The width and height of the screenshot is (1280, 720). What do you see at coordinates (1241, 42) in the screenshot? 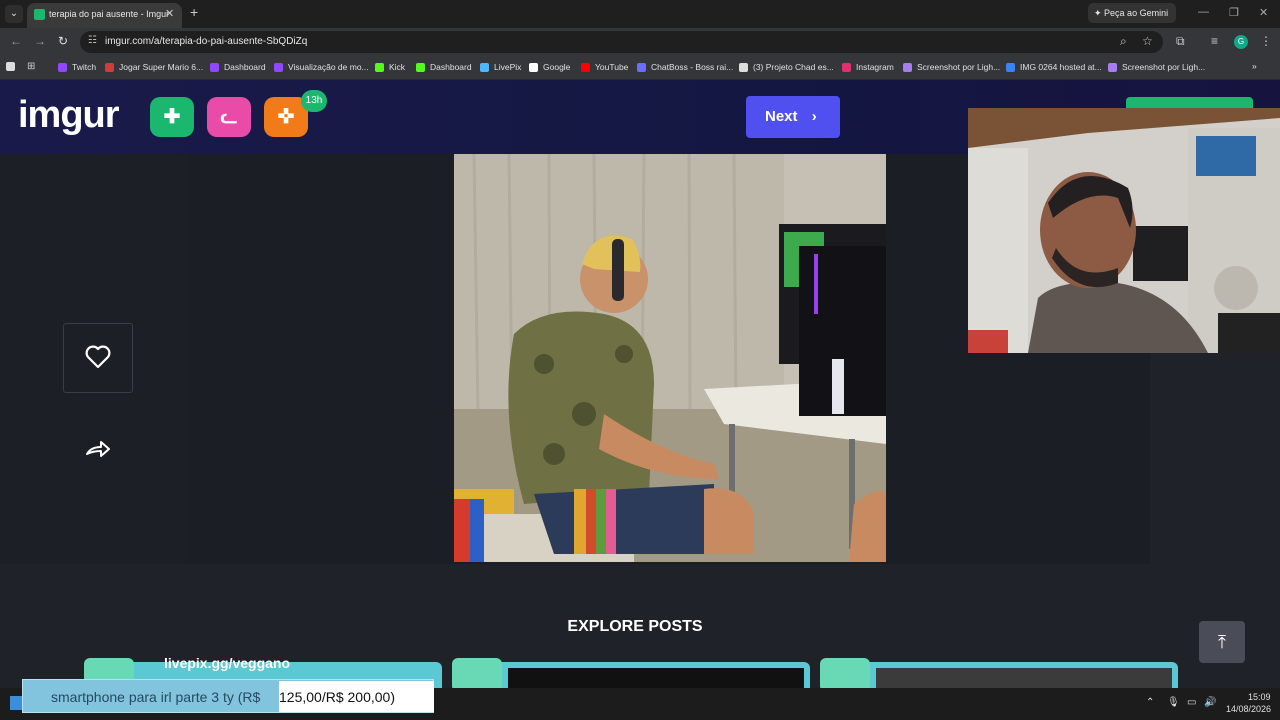
I see `profile-avatar: G` at bounding box center [1241, 42].